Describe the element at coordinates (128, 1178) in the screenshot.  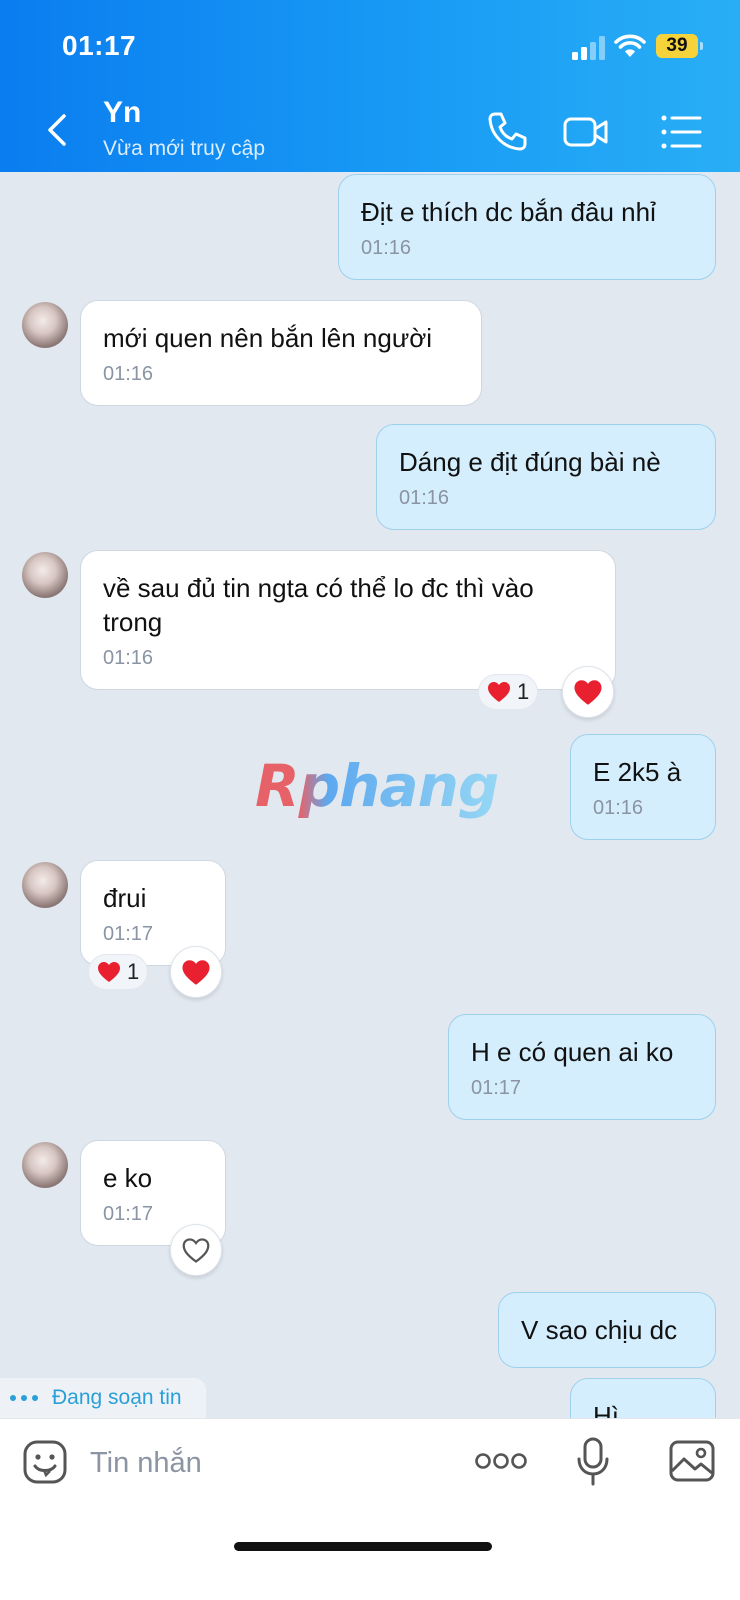
I see `message-text: e ko` at that location.